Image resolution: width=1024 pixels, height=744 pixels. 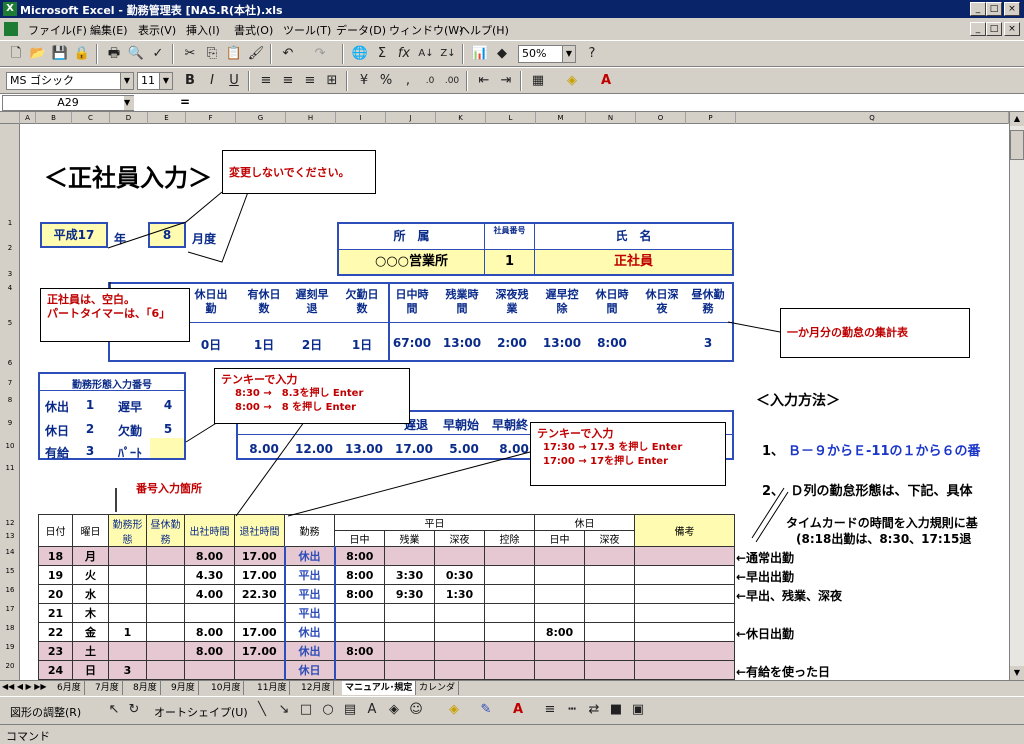 What do you see at coordinates (114, 54) in the screenshot?
I see `print-icon: 🖶` at bounding box center [114, 54].